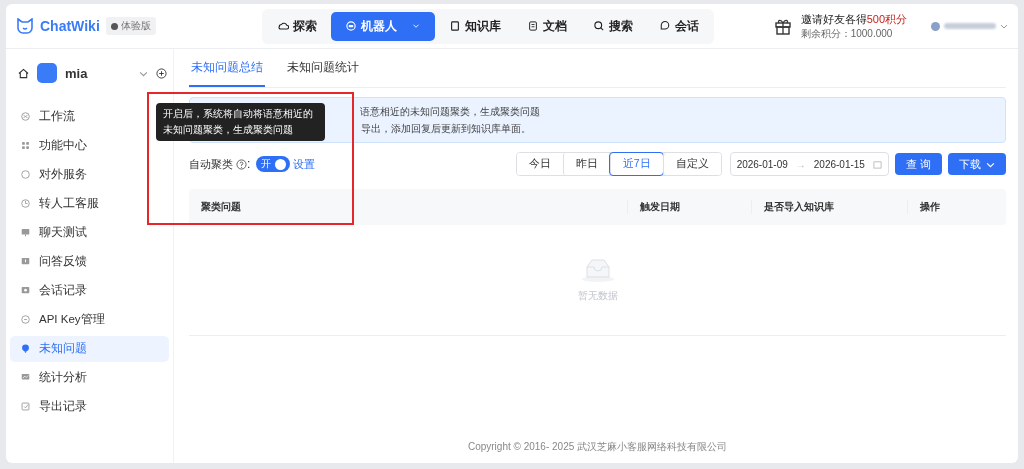 The image size is (1024, 469). Describe the element at coordinates (450, 111) in the screenshot. I see `info-text: 语意相近的未知问题聚类，生成聚类问题` at that location.